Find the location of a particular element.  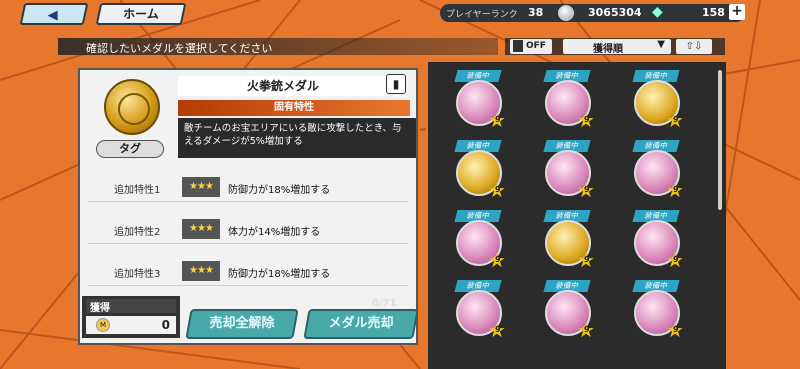

sort-label: 獲得順 is located at coordinates (608, 49).